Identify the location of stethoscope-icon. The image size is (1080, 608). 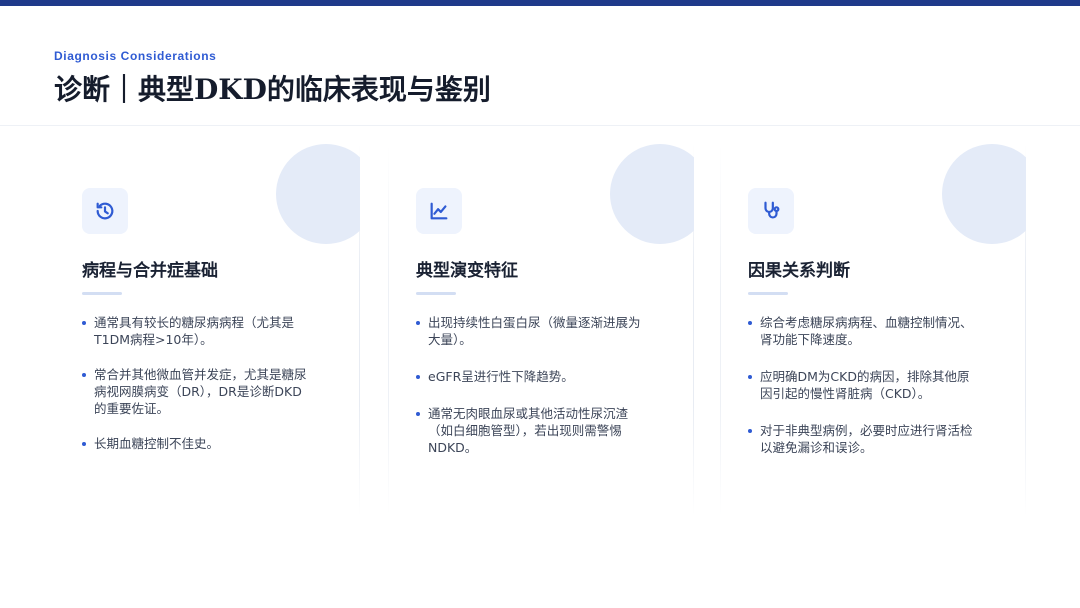
(772, 210).